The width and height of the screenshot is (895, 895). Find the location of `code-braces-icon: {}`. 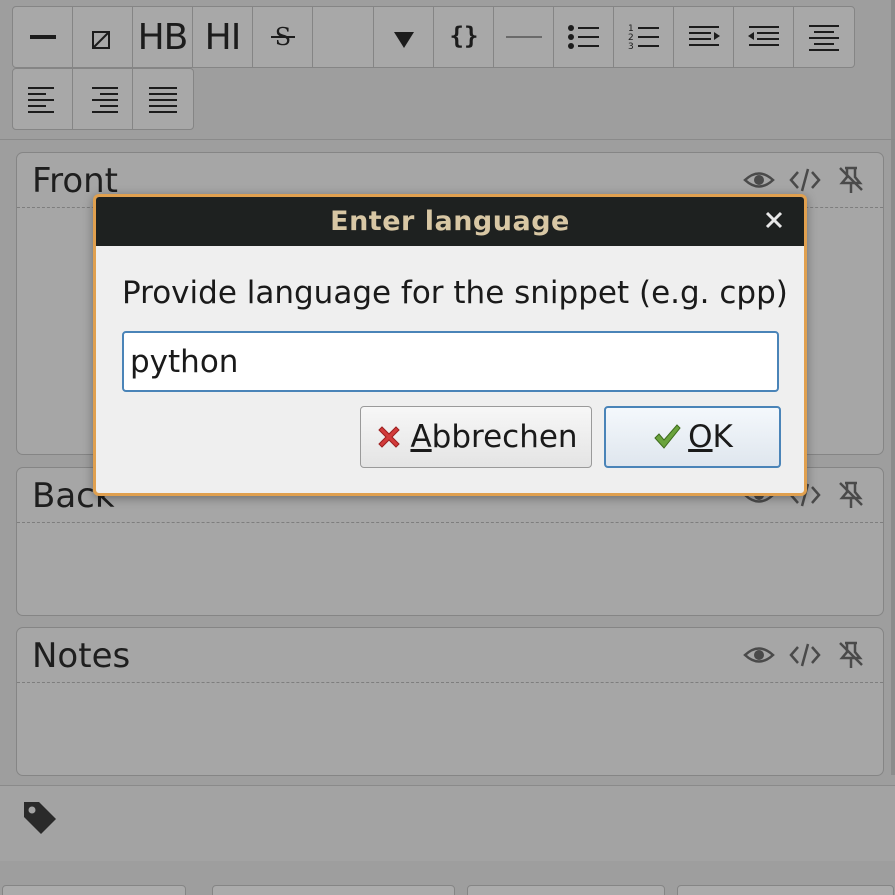

code-braces-icon: {} is located at coordinates (464, 37).